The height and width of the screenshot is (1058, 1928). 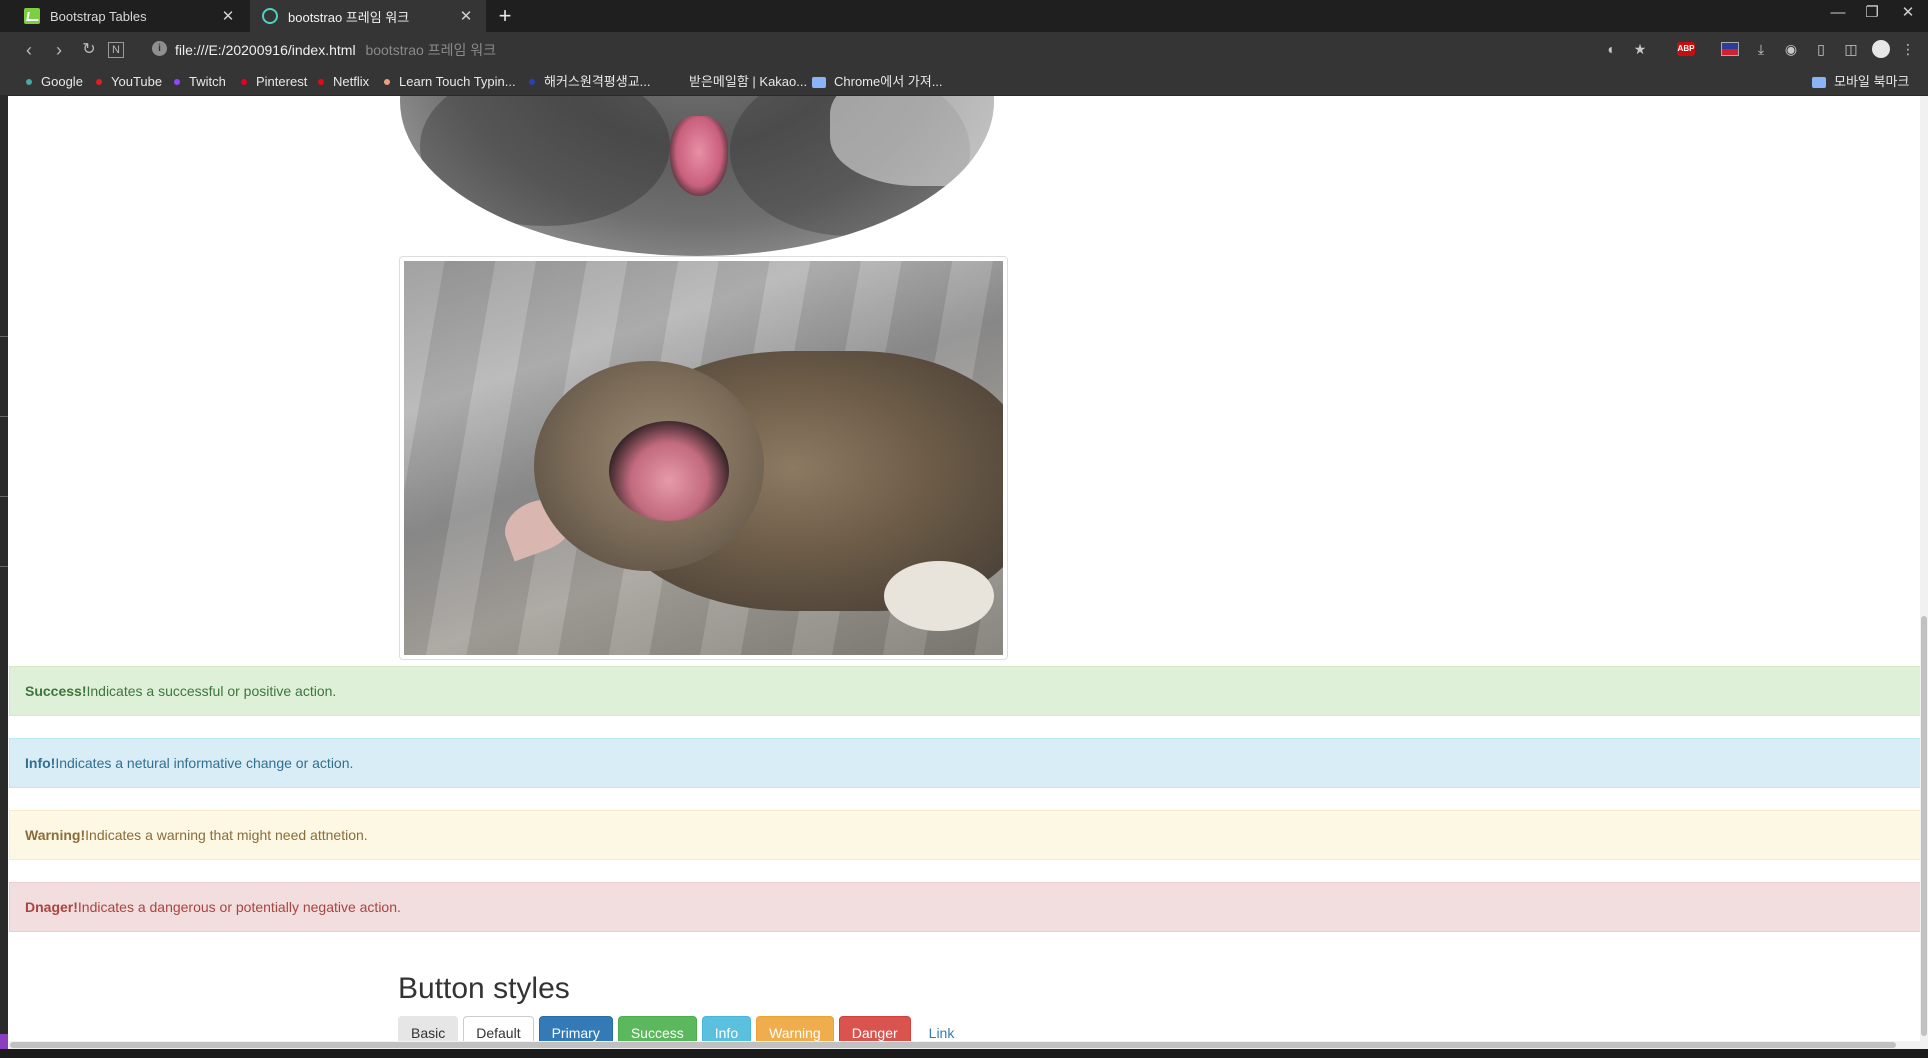 What do you see at coordinates (1821, 49) in the screenshot?
I see `reader-icon: ▯` at bounding box center [1821, 49].